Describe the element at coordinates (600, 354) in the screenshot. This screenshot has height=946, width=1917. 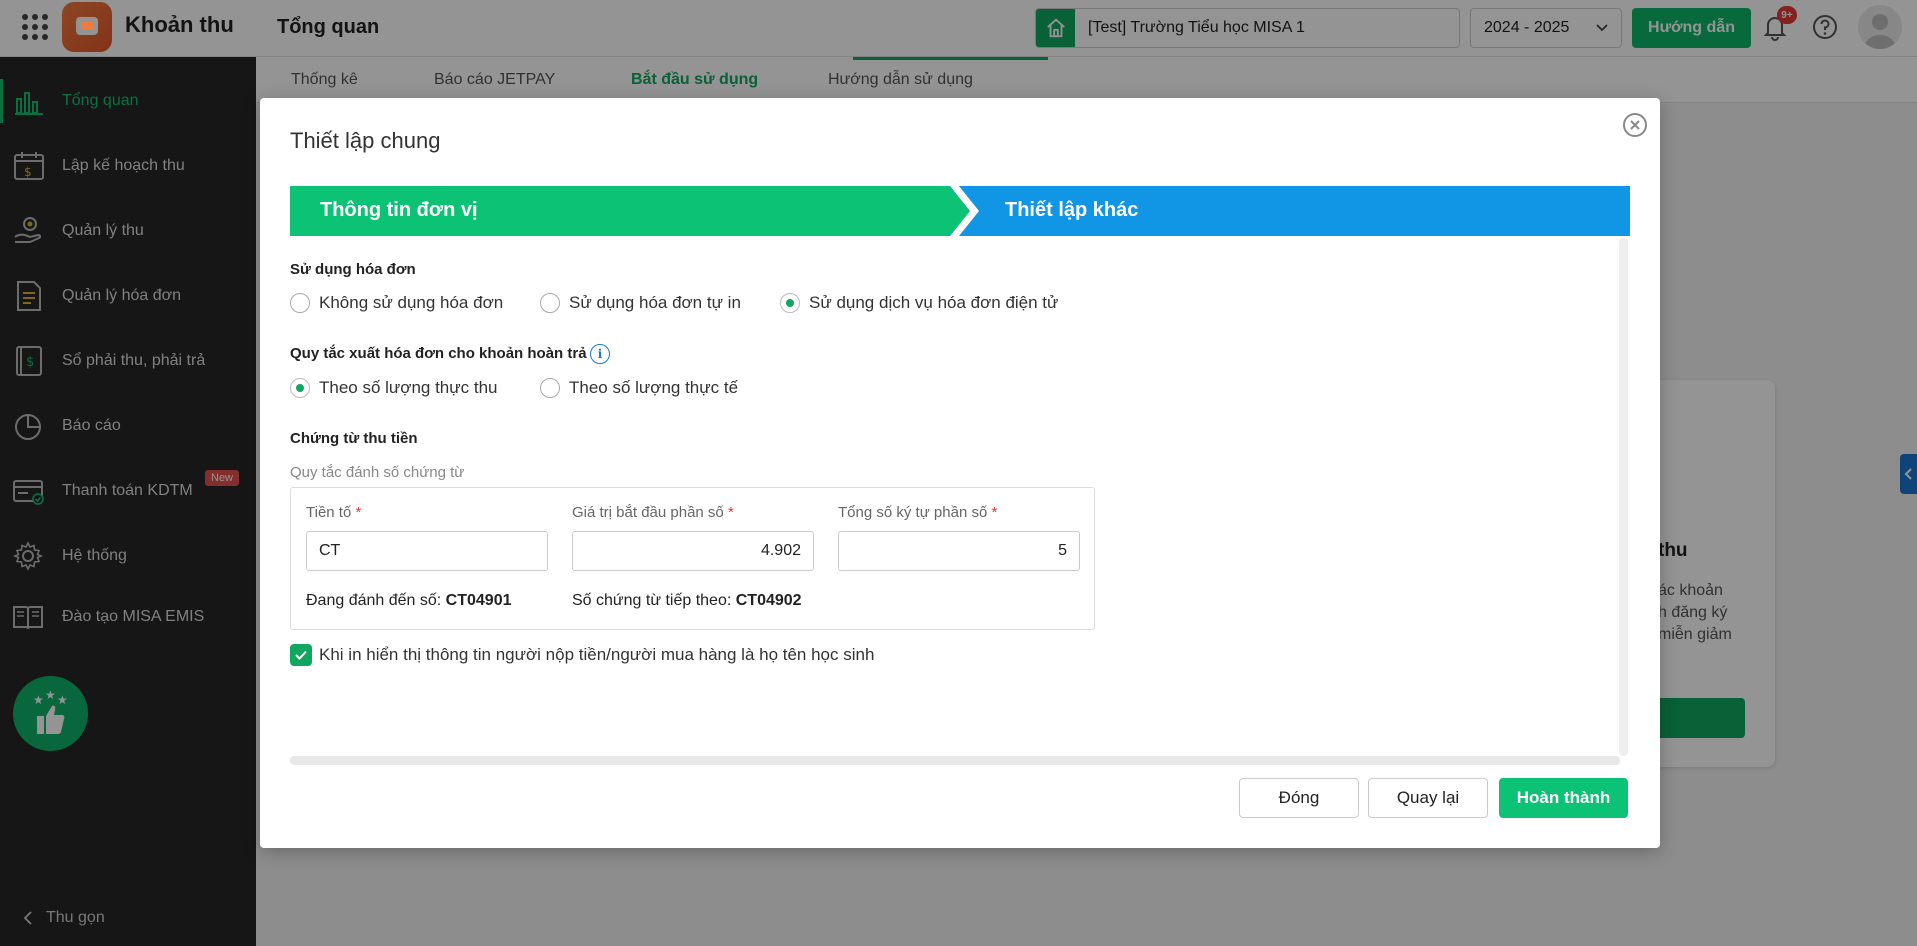
I see `info-icon: i` at that location.